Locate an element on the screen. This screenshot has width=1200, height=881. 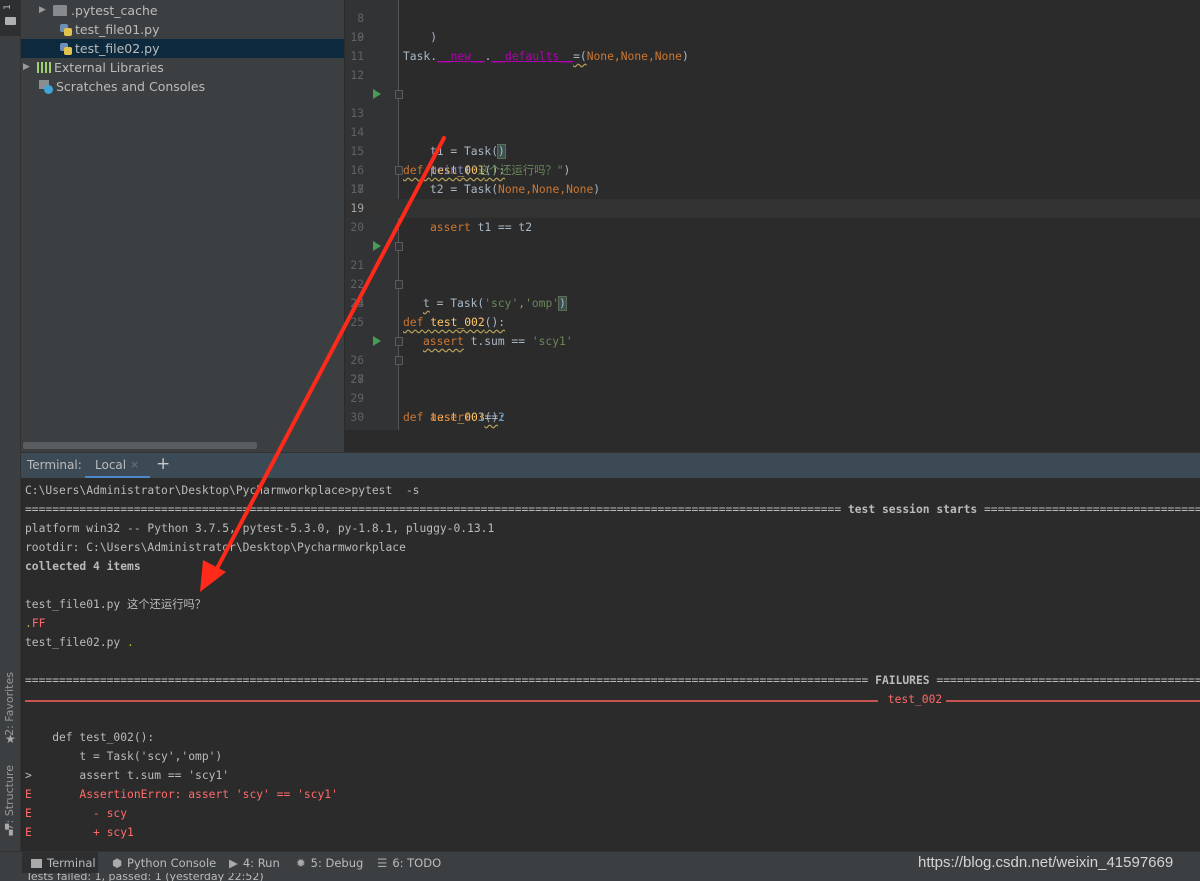
favorites-tool-tab: 2: Favorites is located at coordinates (9, 704).